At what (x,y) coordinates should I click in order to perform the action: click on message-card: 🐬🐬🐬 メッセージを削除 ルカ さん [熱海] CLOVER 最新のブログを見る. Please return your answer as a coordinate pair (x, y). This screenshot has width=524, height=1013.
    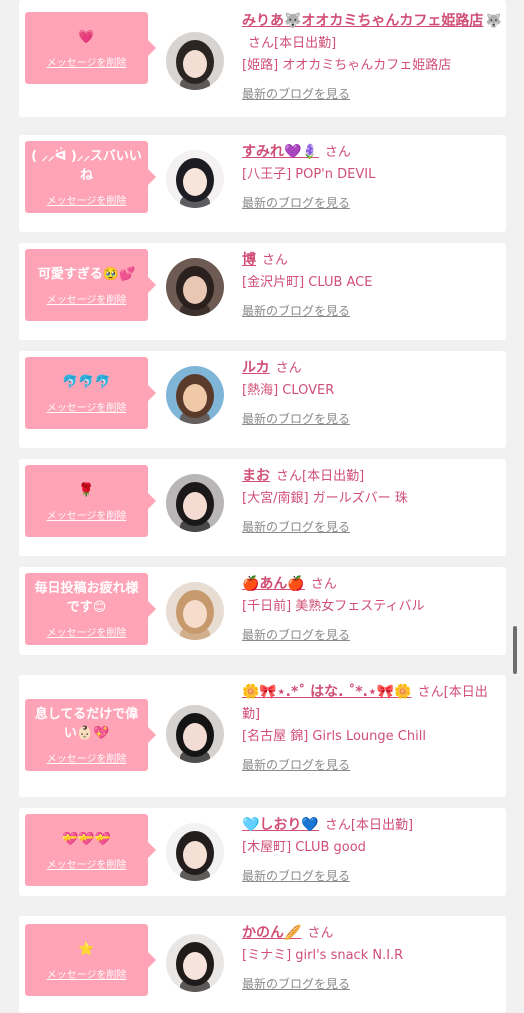
    Looking at the image, I should click on (262, 399).